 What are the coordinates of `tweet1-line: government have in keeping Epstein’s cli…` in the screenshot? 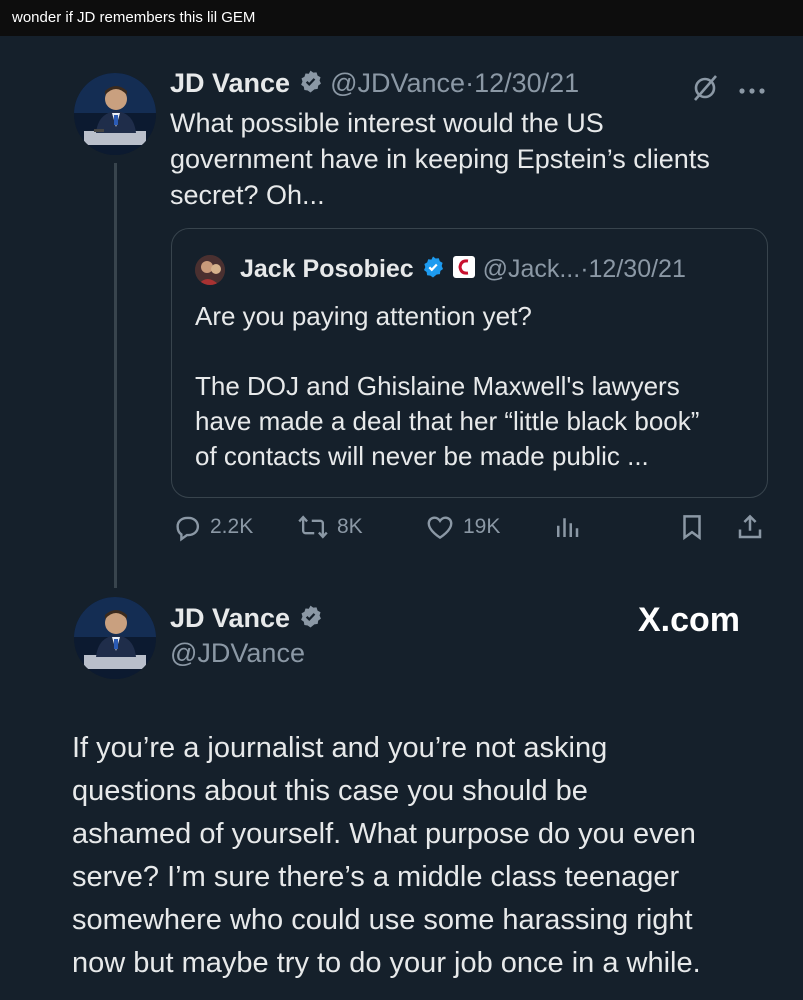 It's located at (440, 159).